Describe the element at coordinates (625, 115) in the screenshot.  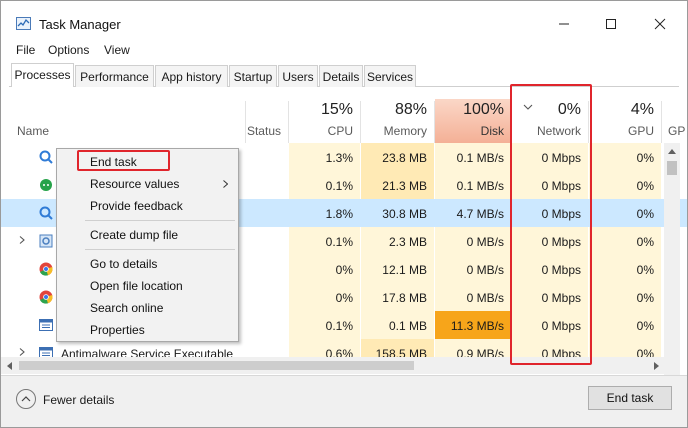
I see `column-gpu: 4% GPU` at that location.